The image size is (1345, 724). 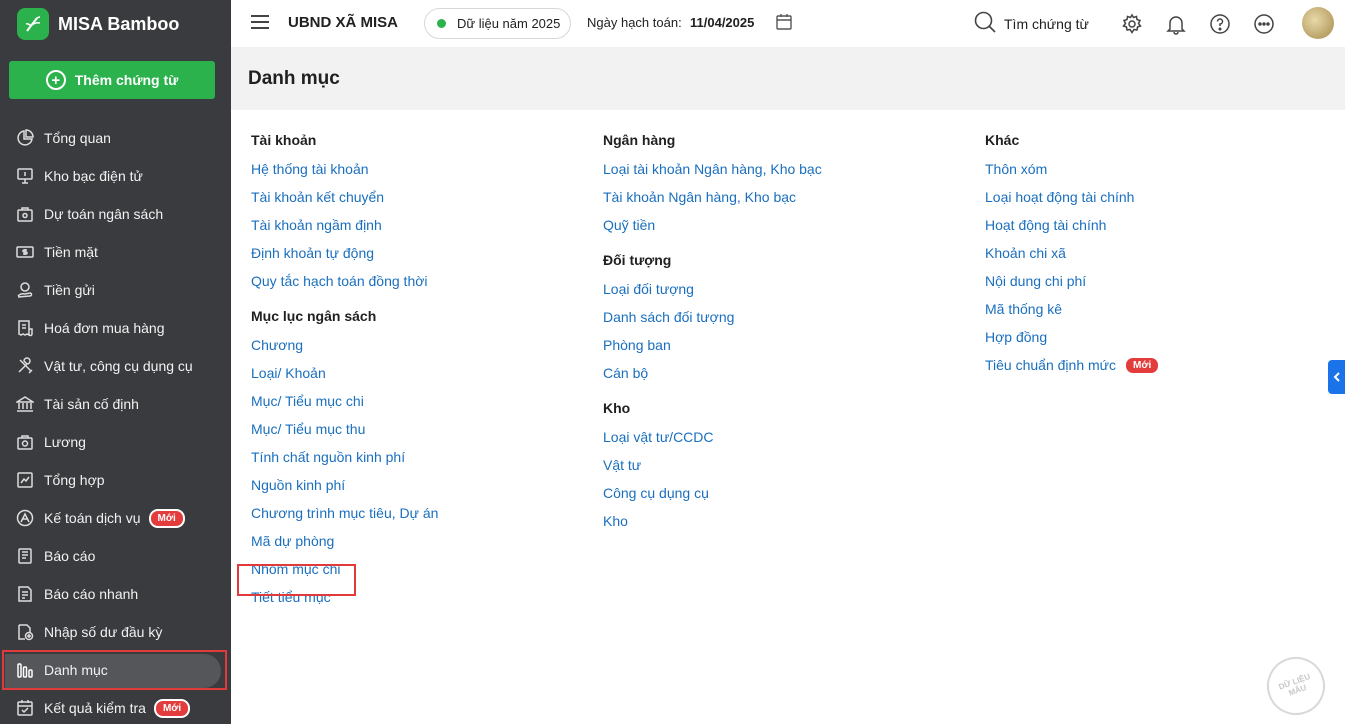 What do you see at coordinates (25, 708) in the screenshot?
I see `check-result-icon` at bounding box center [25, 708].